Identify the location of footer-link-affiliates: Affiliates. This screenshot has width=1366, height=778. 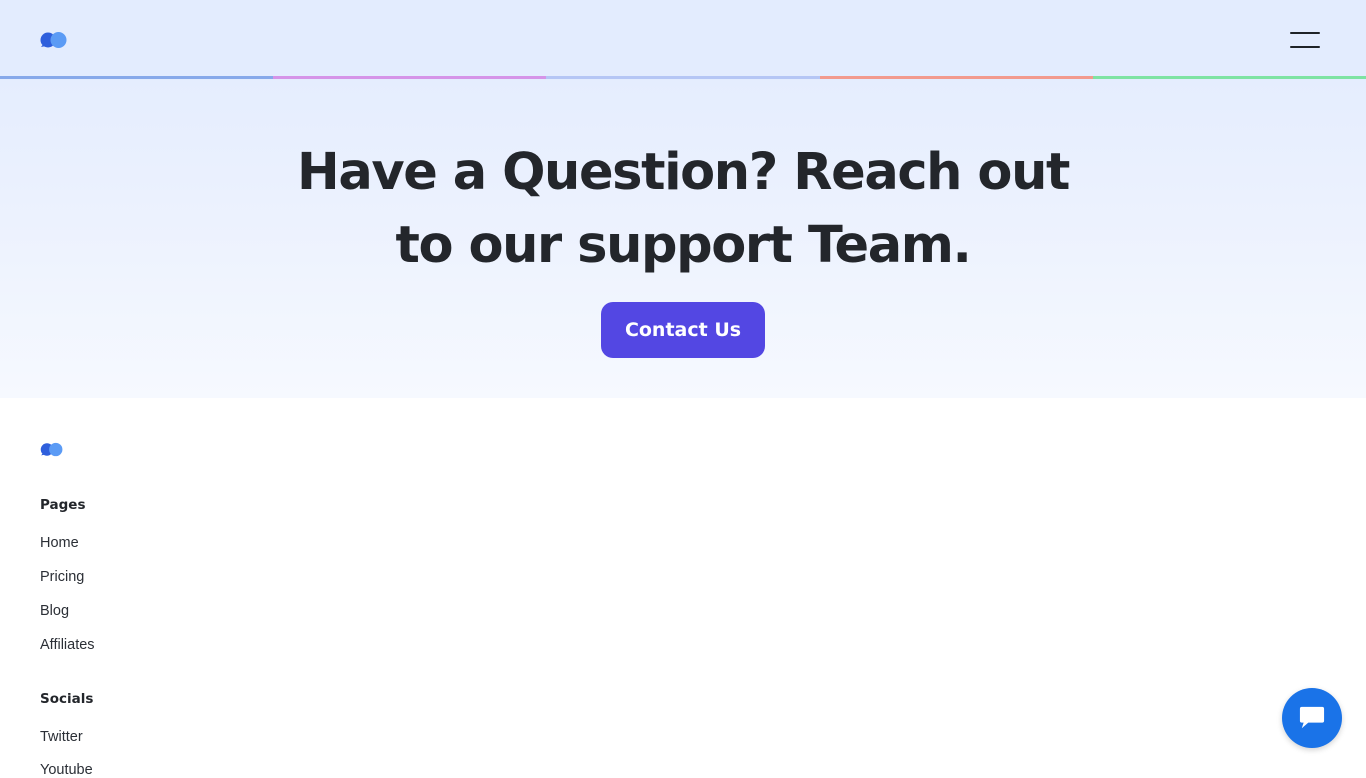
(67, 645).